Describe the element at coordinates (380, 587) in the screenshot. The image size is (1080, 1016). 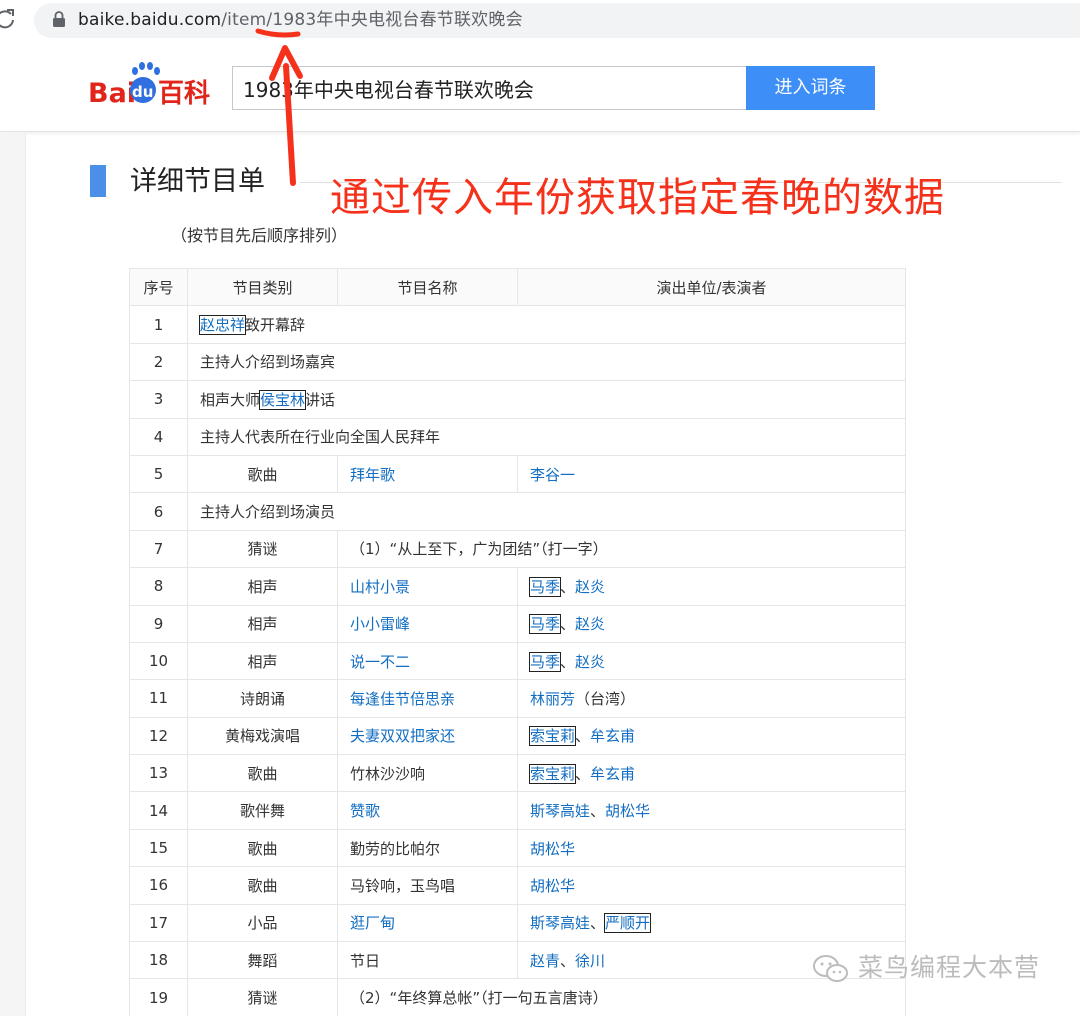
I see `program-name-link: 山村小景` at that location.